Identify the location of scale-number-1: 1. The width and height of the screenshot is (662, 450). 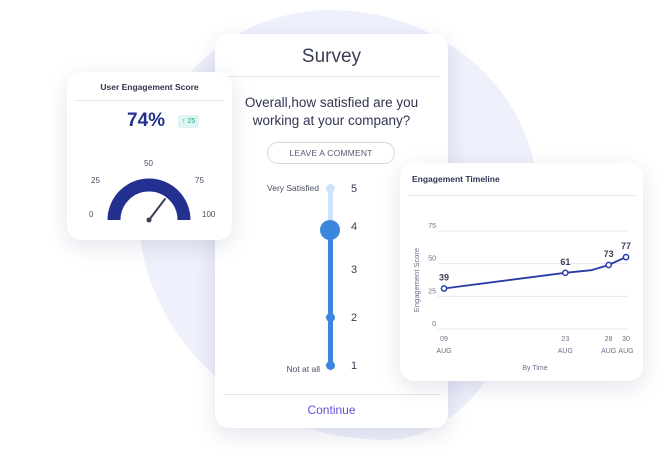
(354, 366).